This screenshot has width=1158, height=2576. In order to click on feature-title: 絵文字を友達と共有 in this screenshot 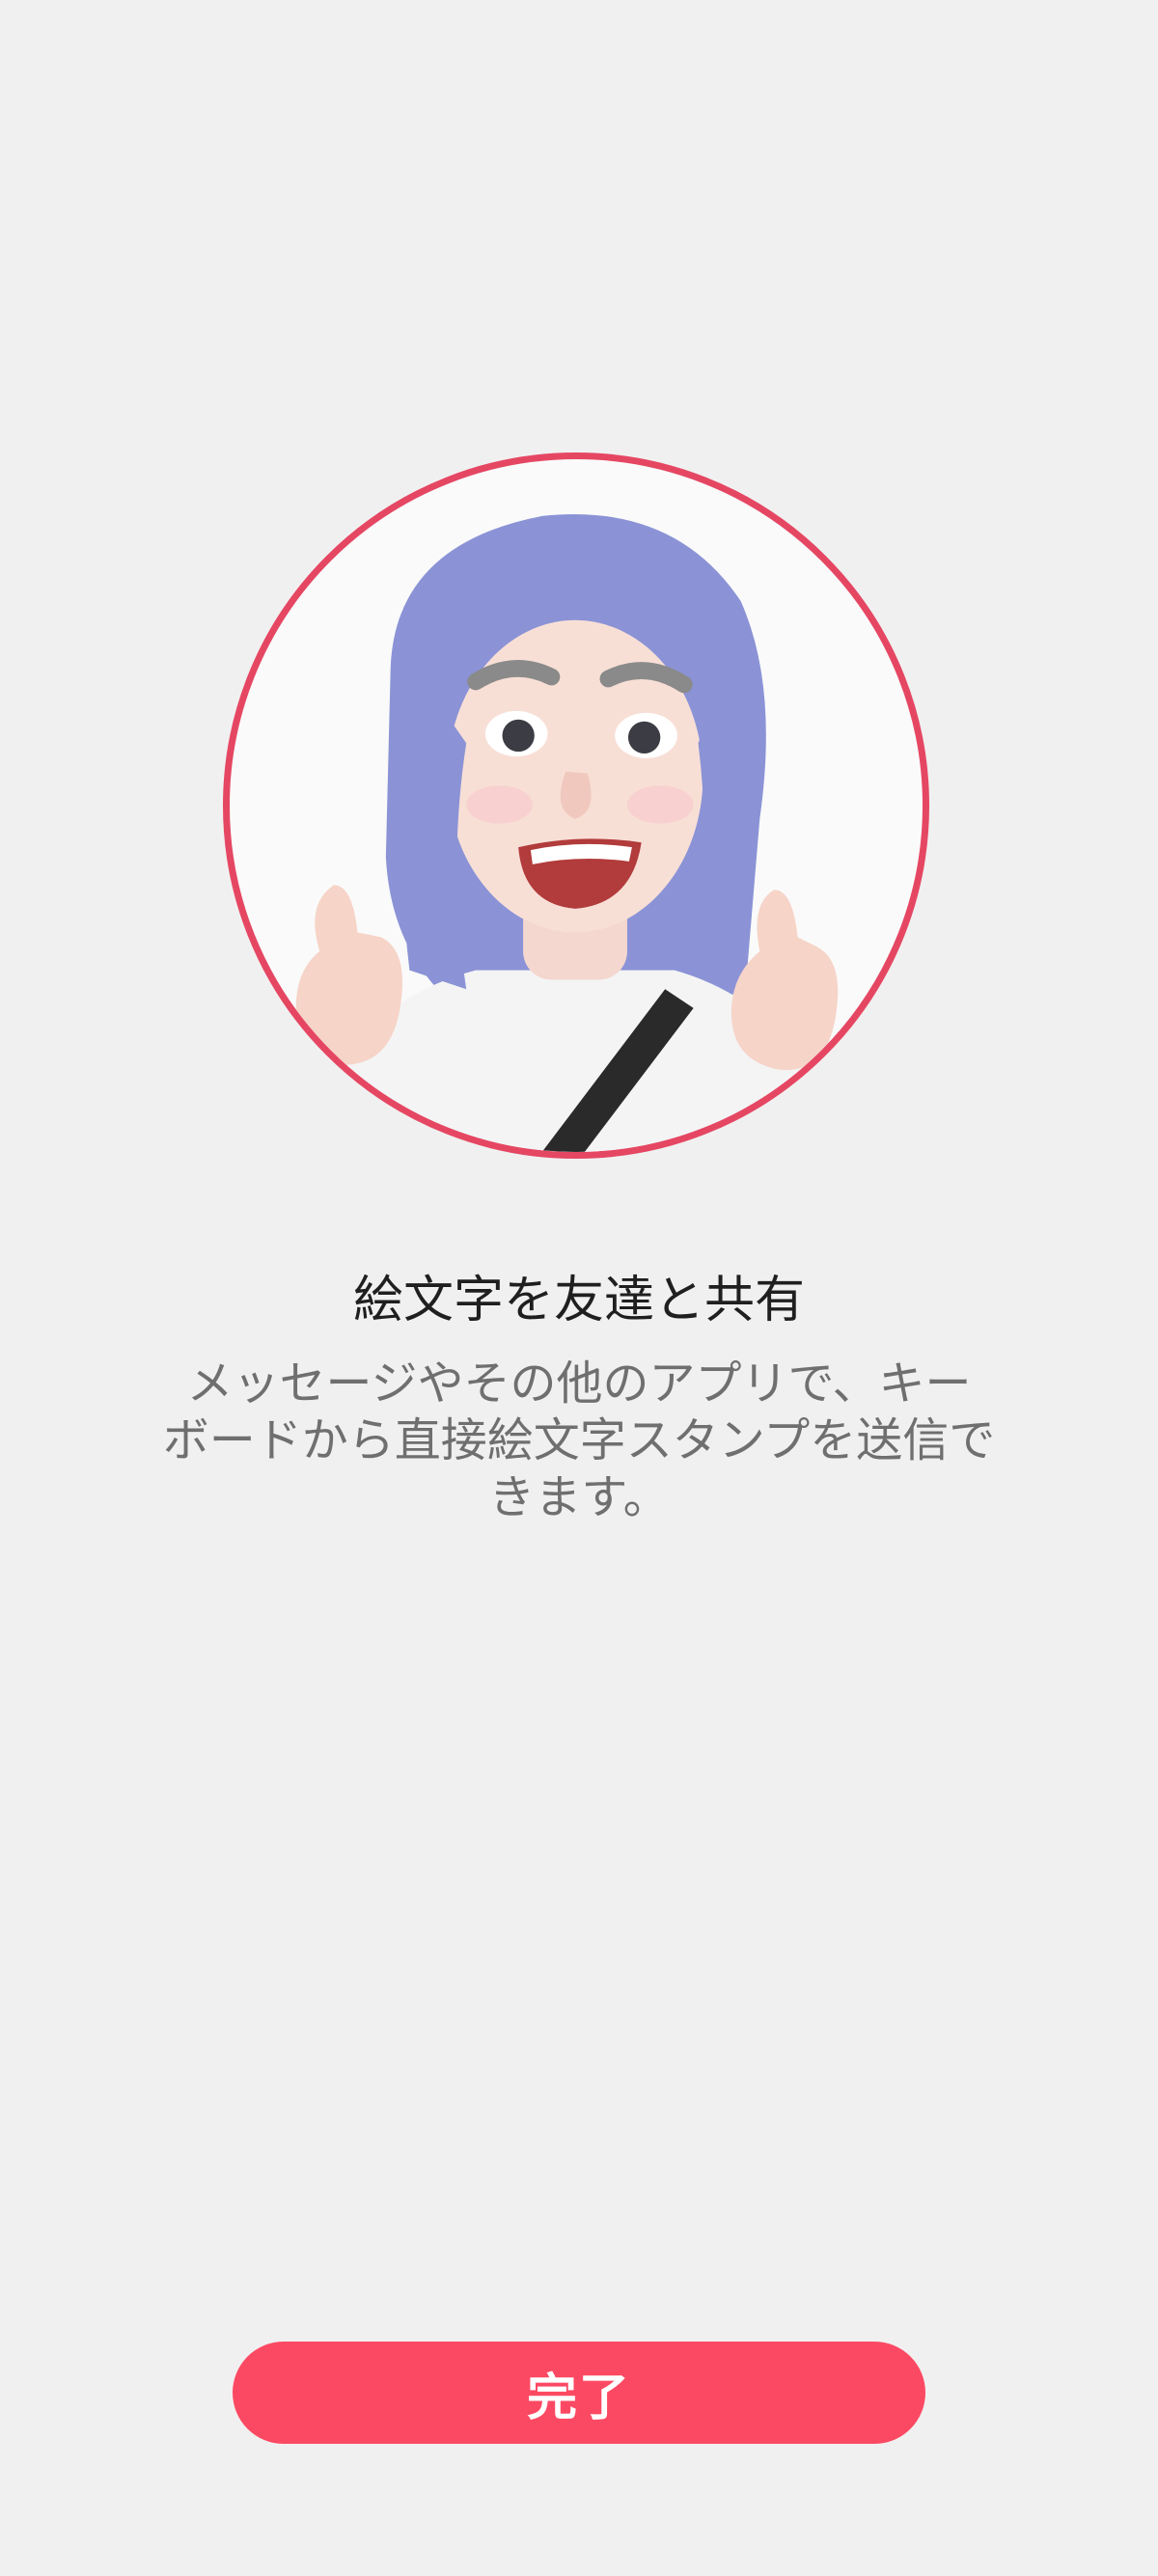, I will do `click(578, 1300)`.